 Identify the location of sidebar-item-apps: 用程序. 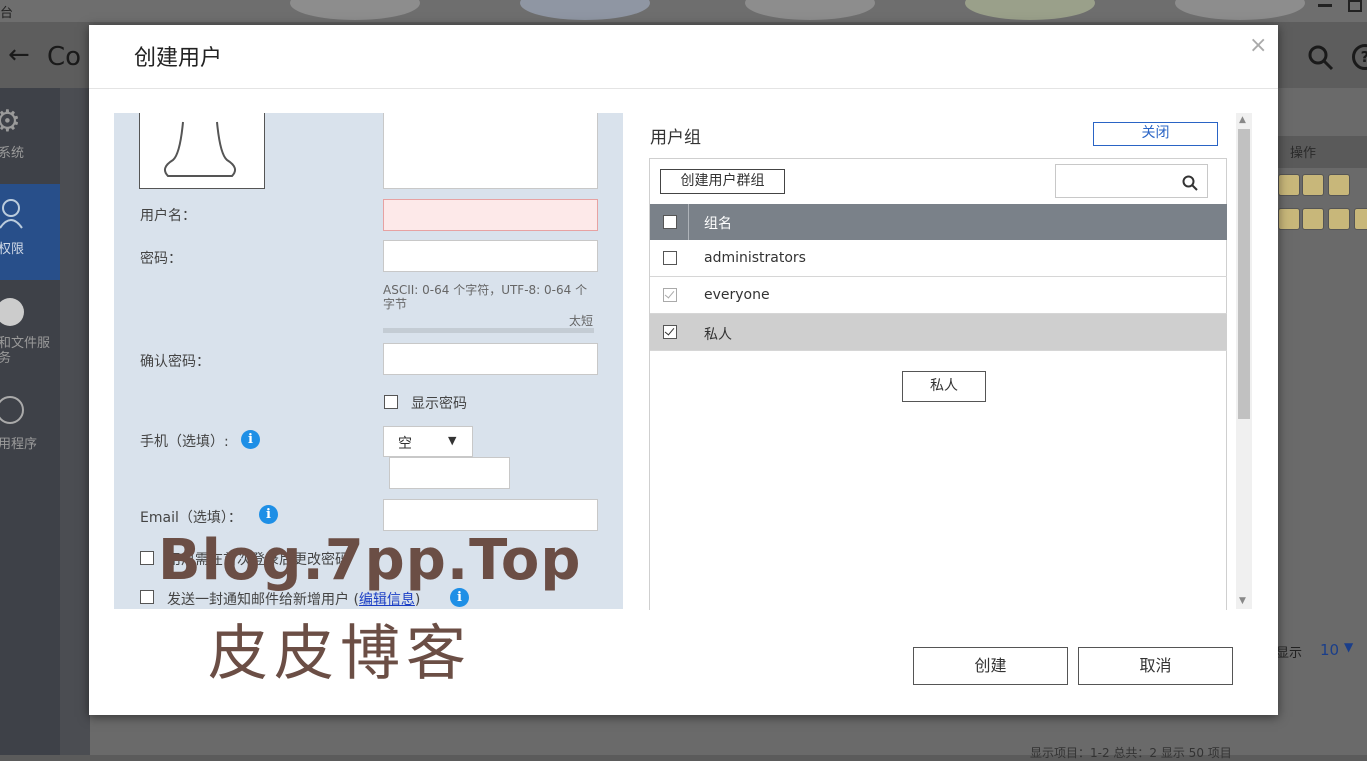
(18, 442).